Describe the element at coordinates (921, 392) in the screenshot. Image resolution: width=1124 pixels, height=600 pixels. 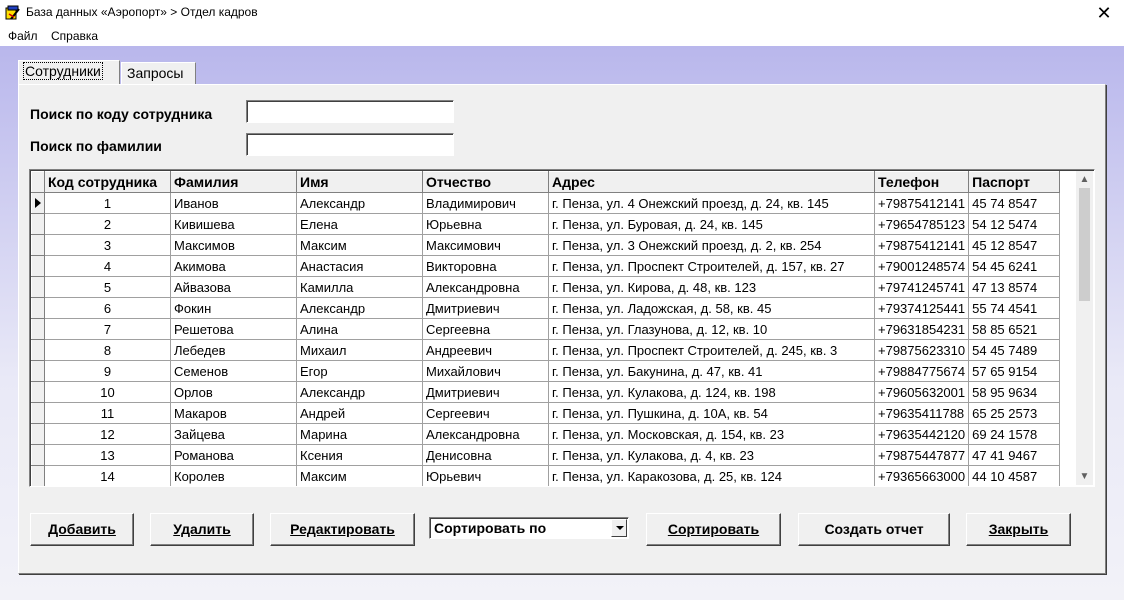
I see `cell-phone: +79605632001` at that location.